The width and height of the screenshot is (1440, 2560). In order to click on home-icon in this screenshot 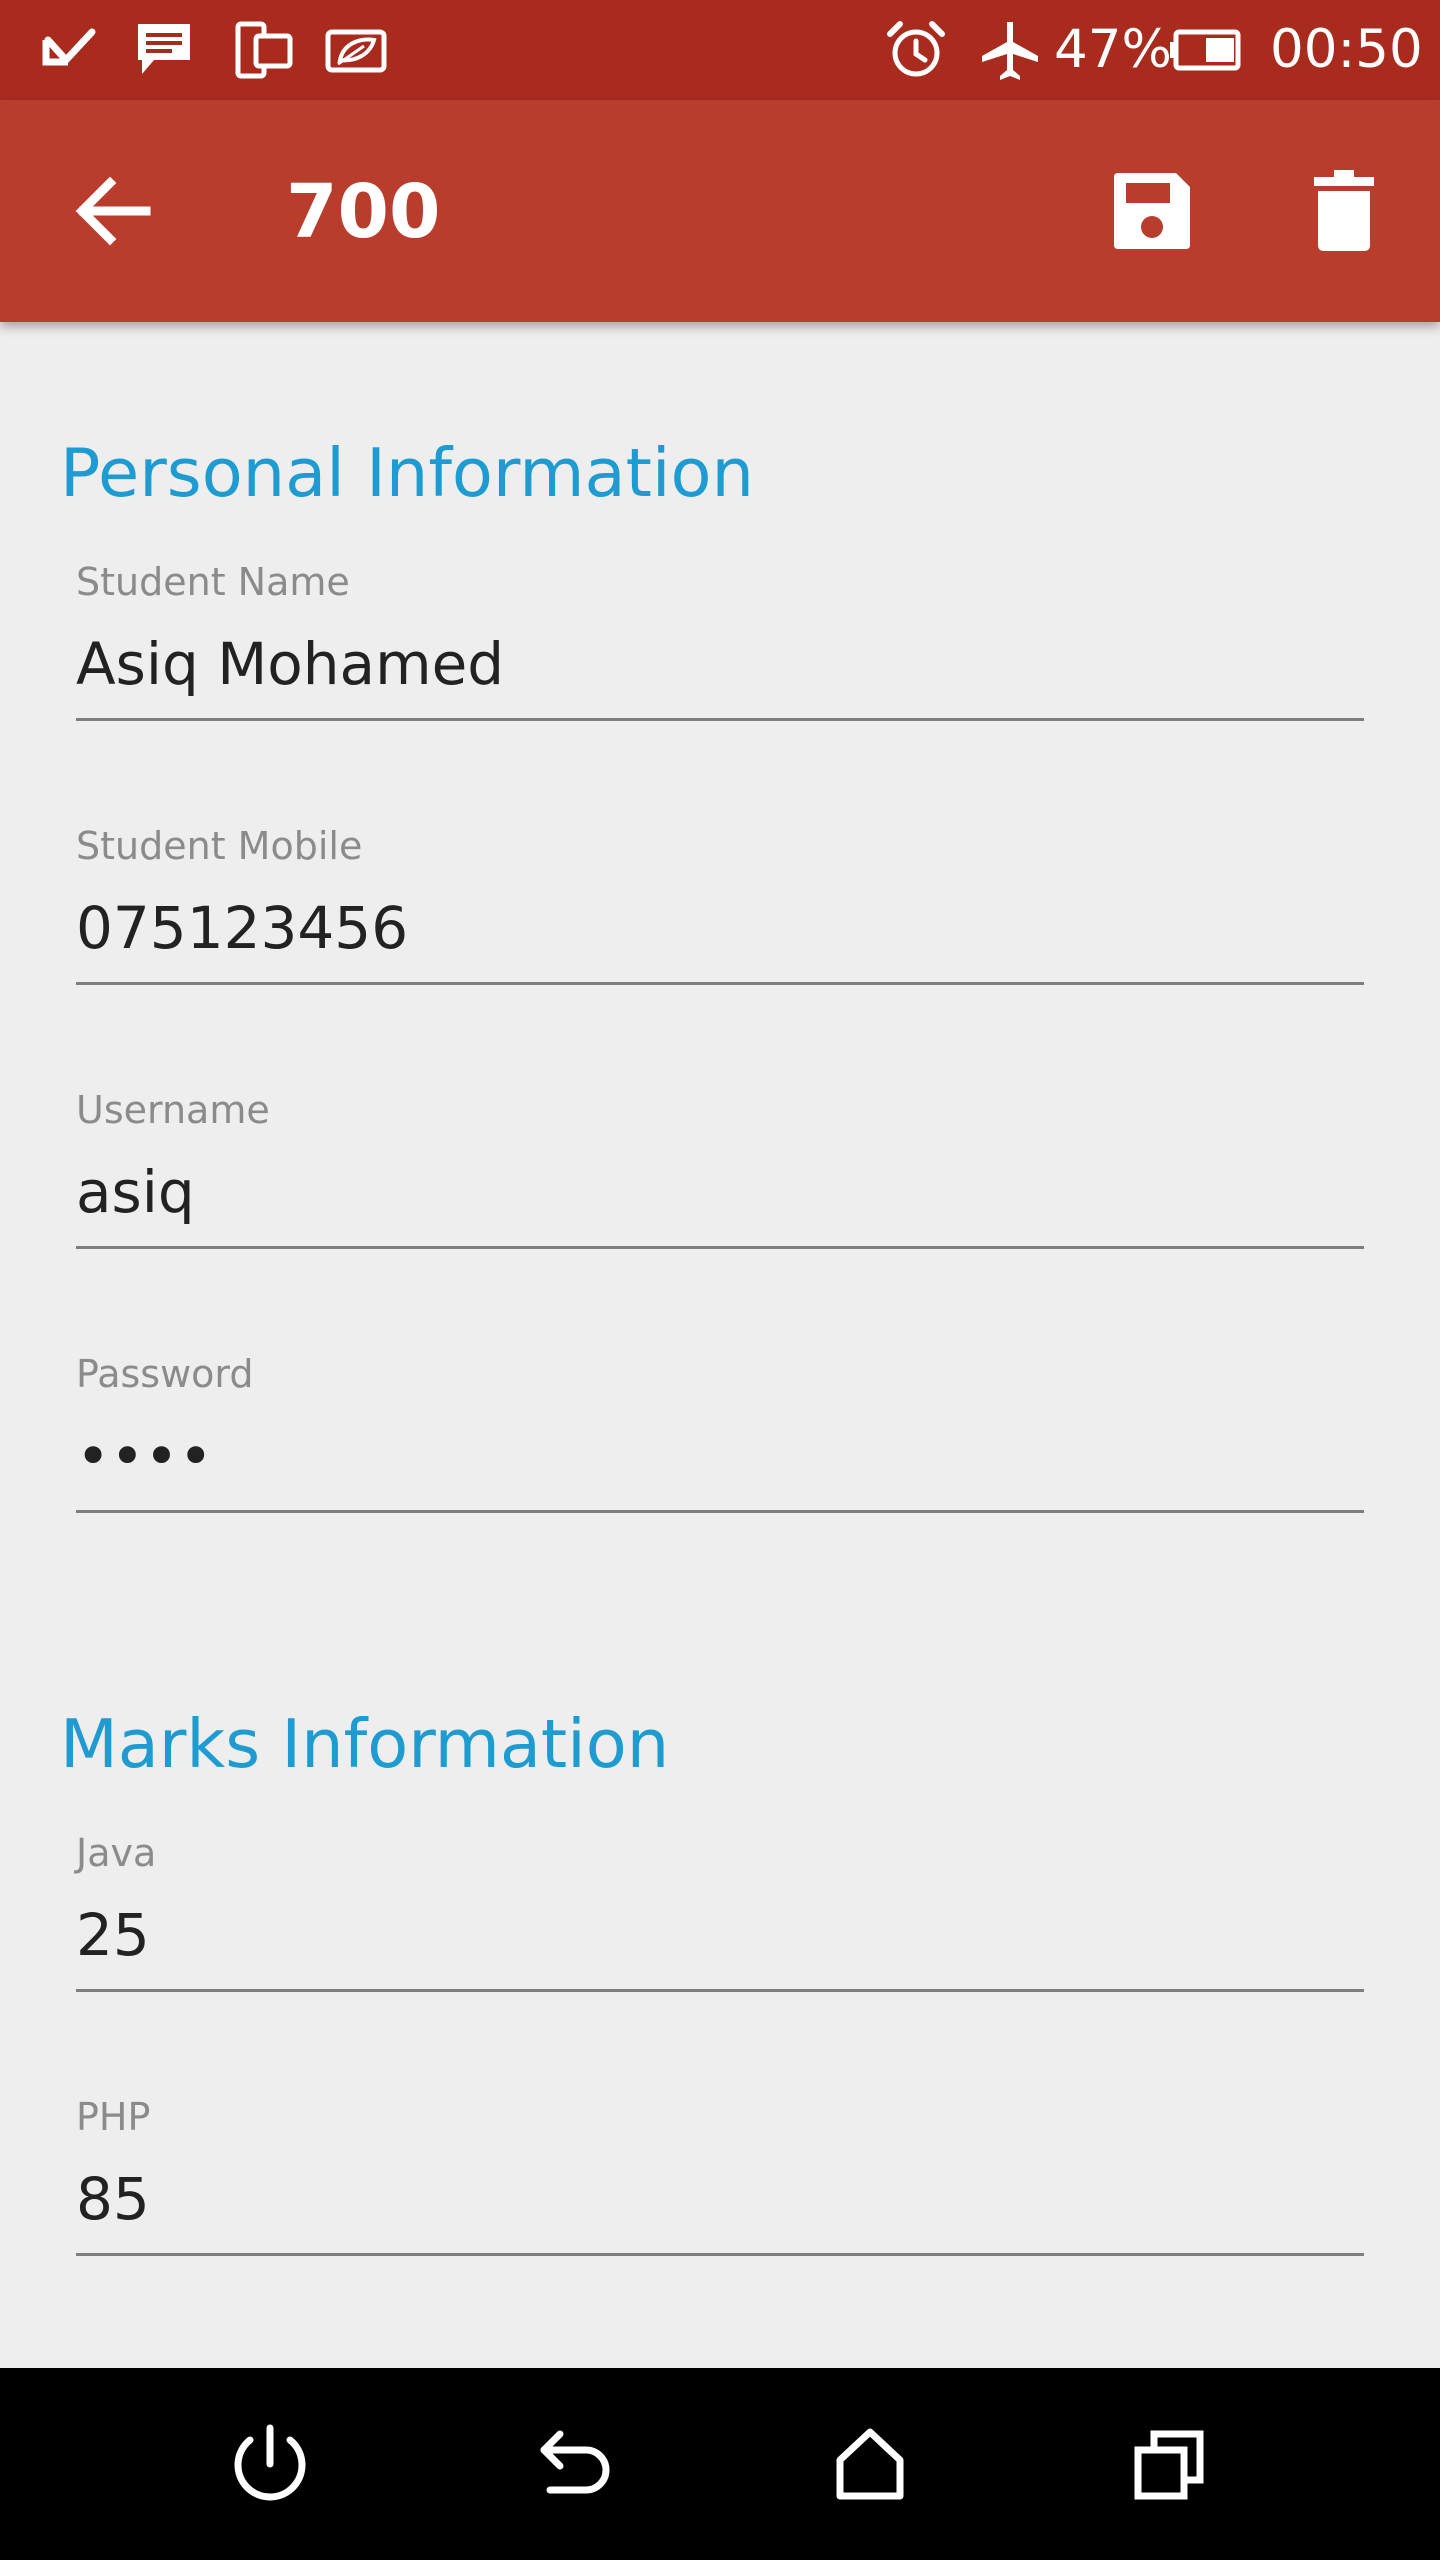, I will do `click(870, 2464)`.